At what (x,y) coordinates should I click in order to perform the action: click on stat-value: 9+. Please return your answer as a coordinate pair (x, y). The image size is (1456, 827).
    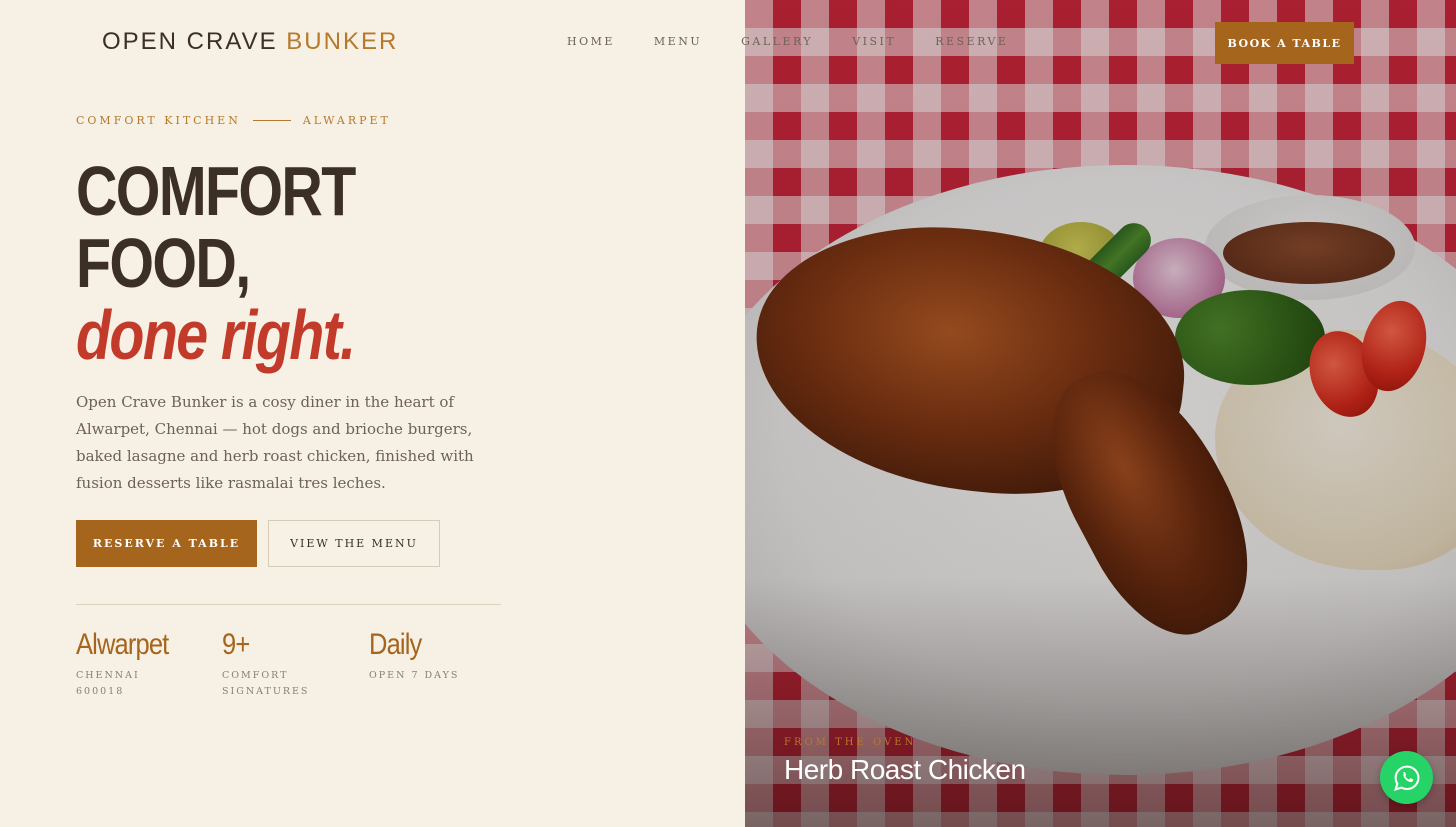
    Looking at the image, I should click on (236, 644).